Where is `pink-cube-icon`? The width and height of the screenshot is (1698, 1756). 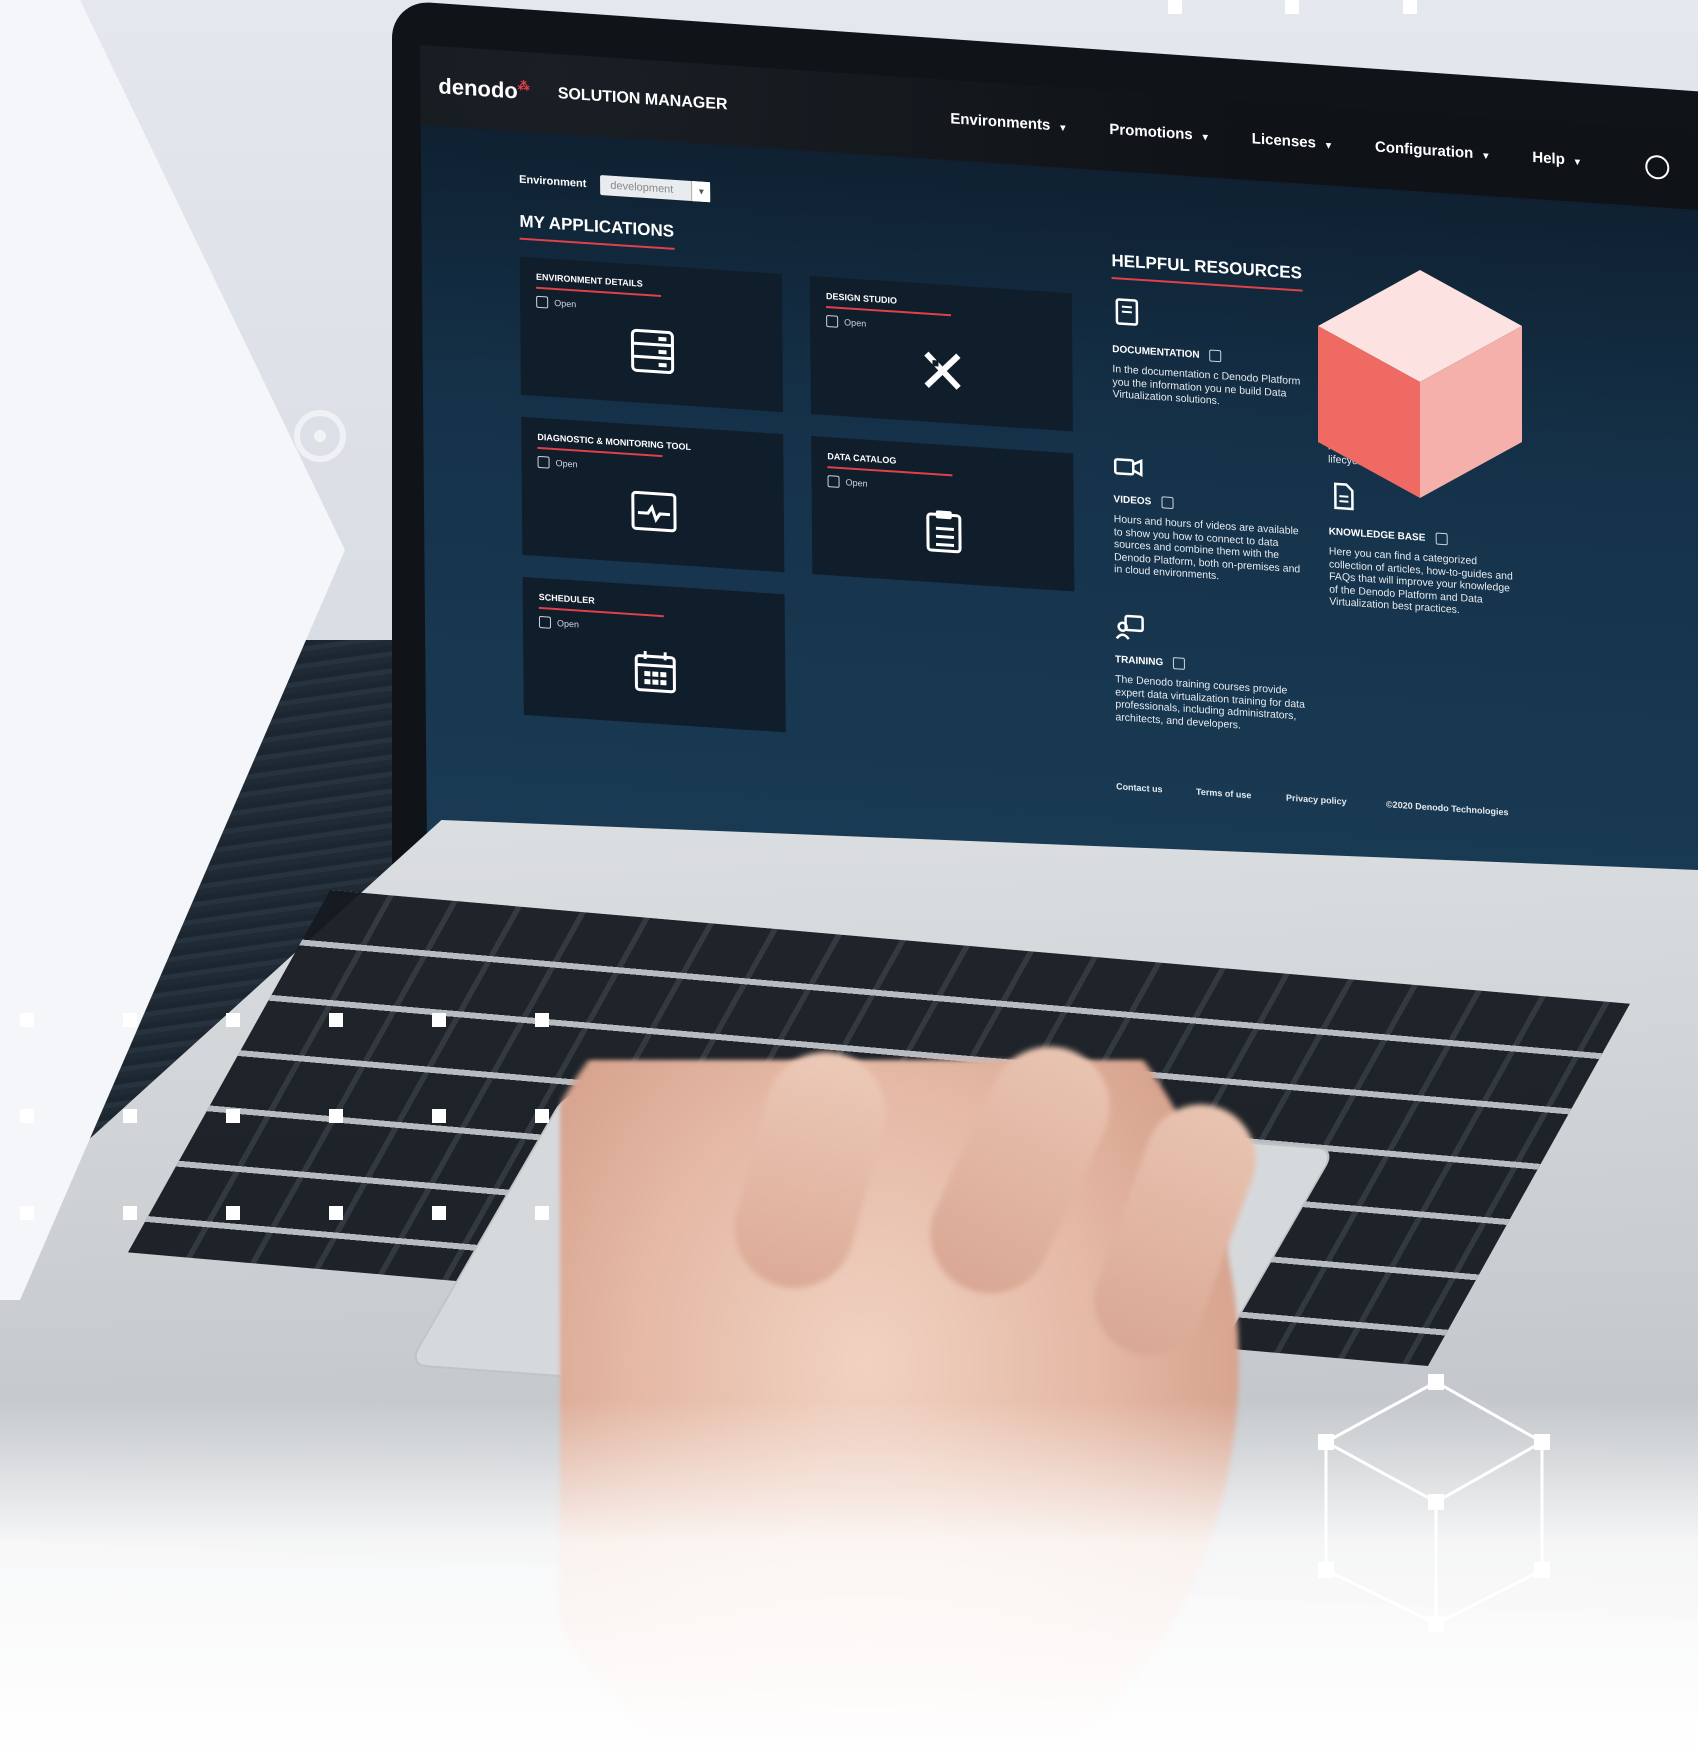
pink-cube-icon is located at coordinates (1420, 384).